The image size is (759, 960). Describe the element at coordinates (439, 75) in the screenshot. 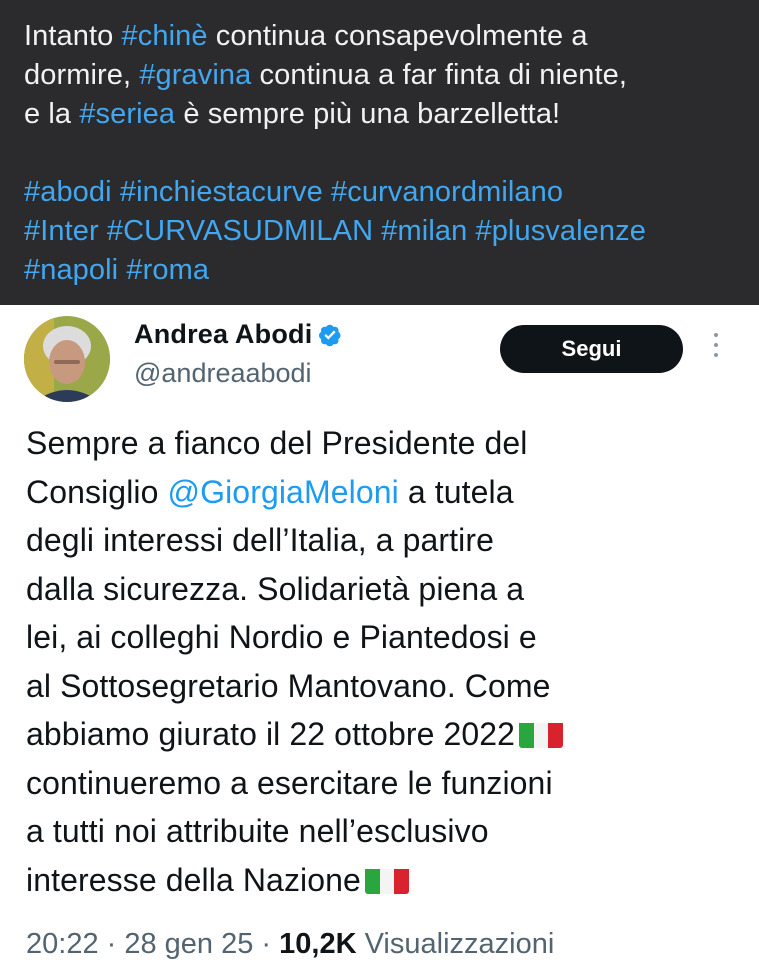

I see `post-text: continua a far finta di niente,` at that location.